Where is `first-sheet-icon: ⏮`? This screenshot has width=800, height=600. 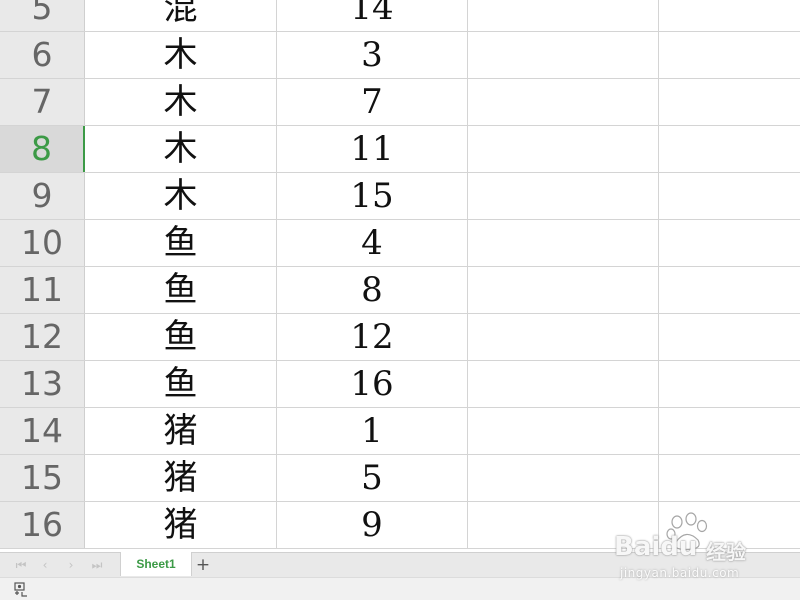
first-sheet-icon: ⏮ is located at coordinates (21, 565).